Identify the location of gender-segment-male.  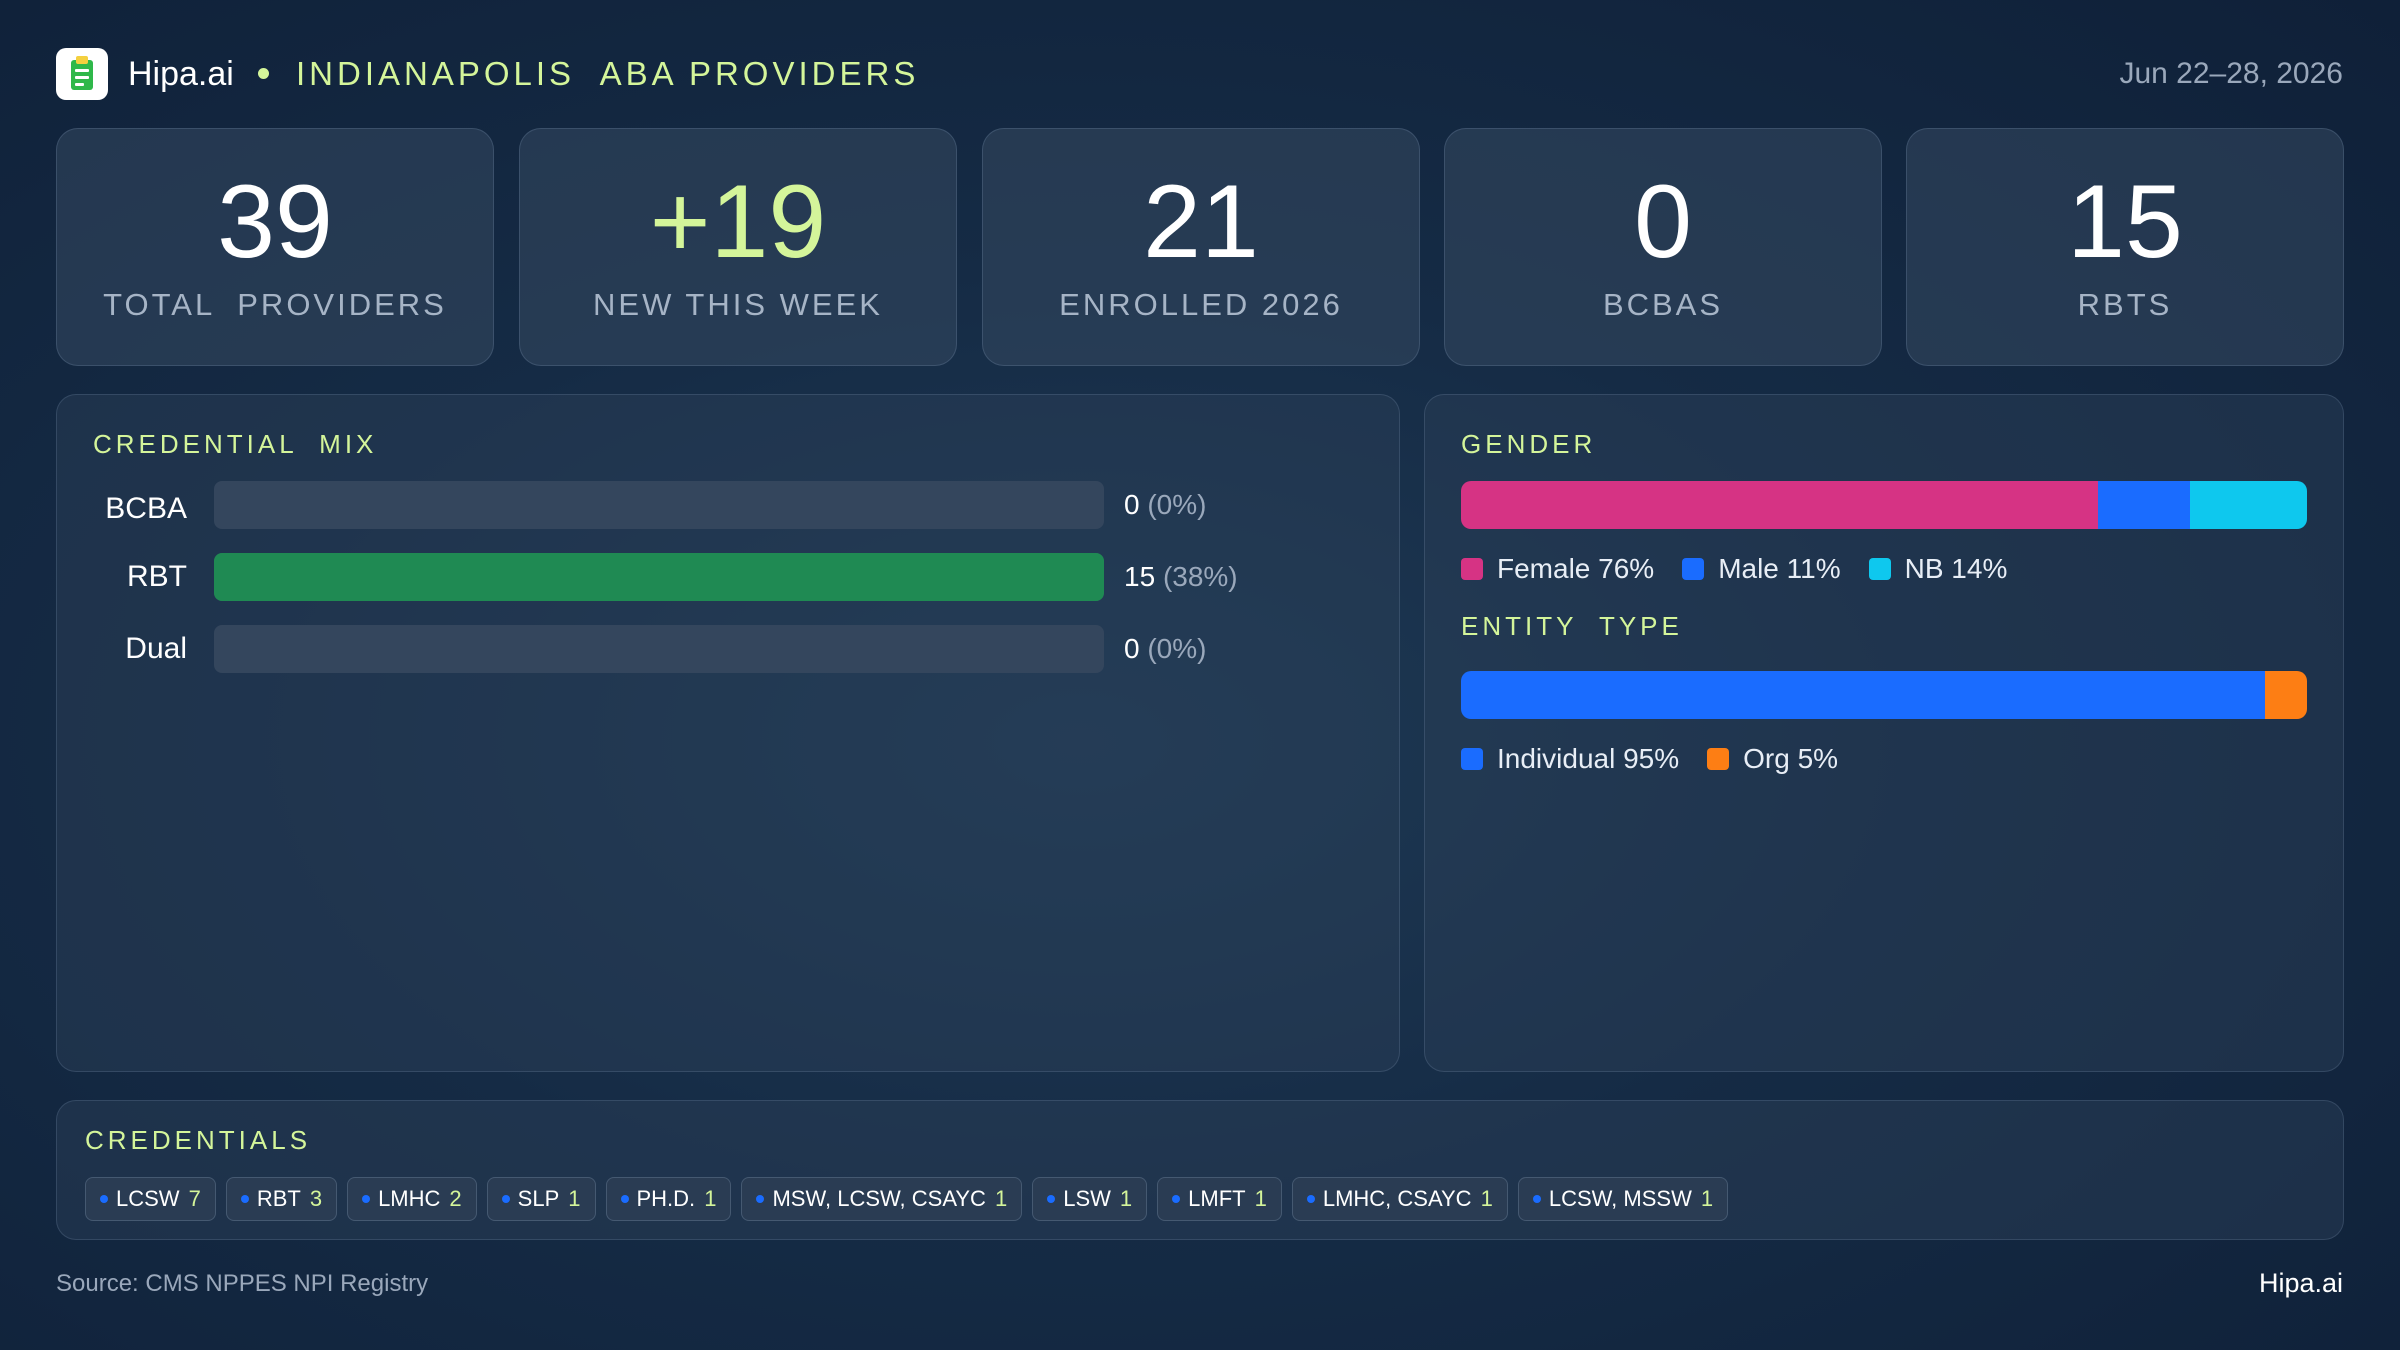
(2143, 505).